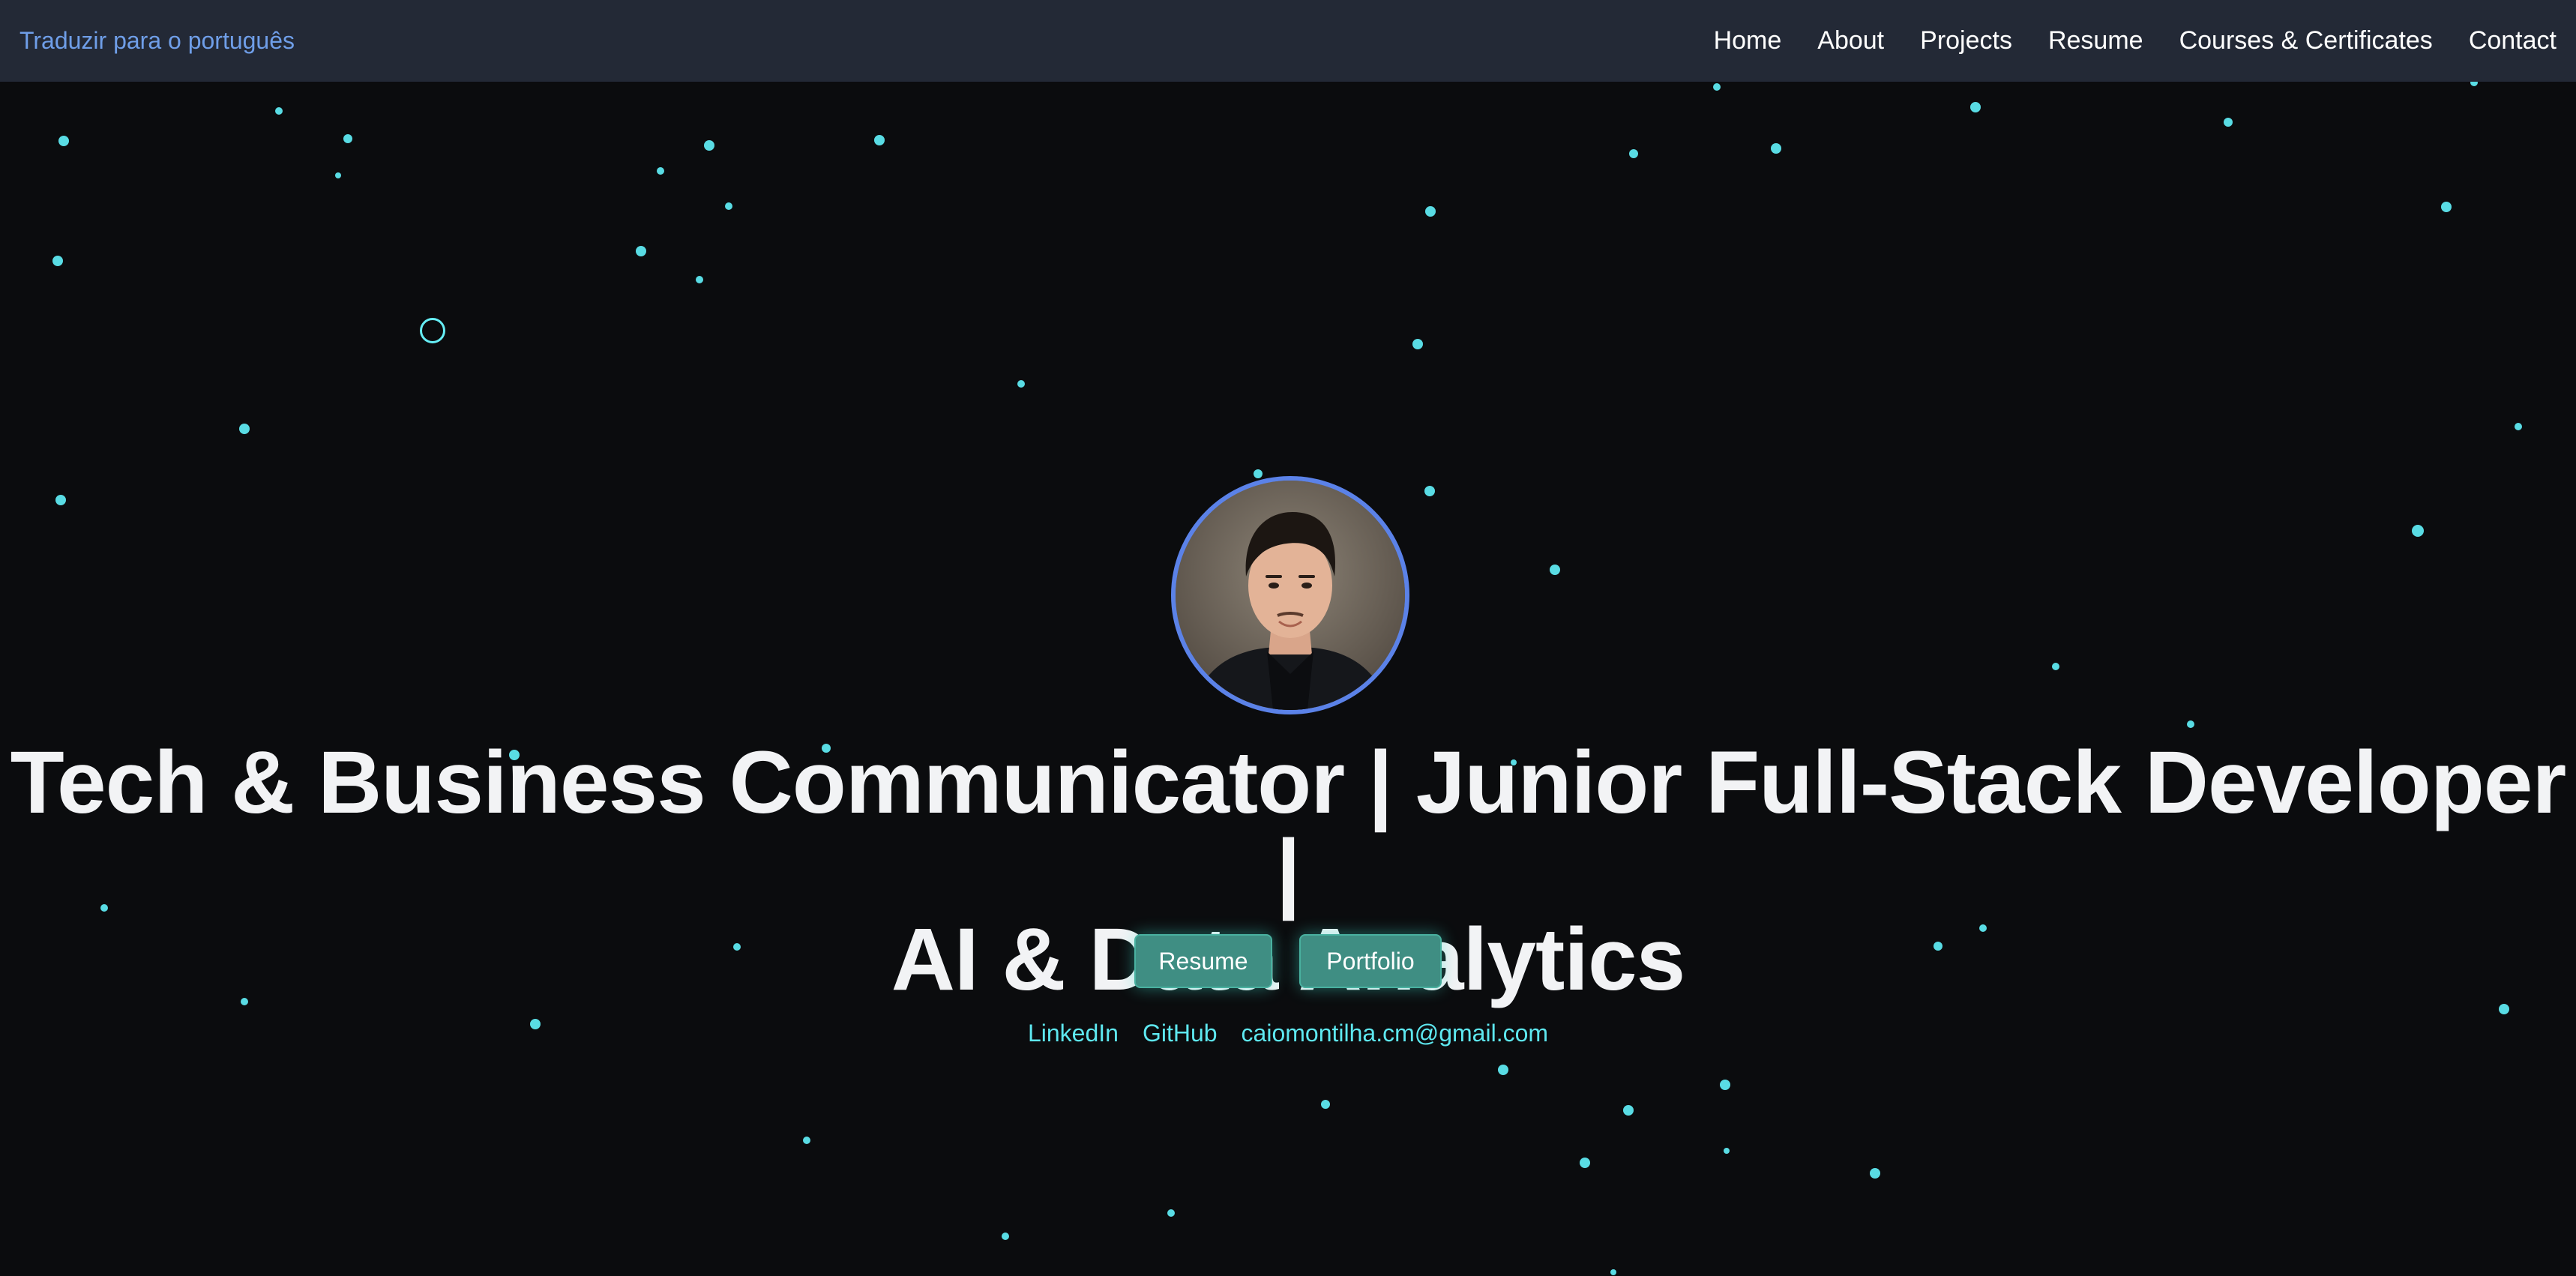  Describe the element at coordinates (1748, 40) in the screenshot. I see `nav-home: Home` at that location.